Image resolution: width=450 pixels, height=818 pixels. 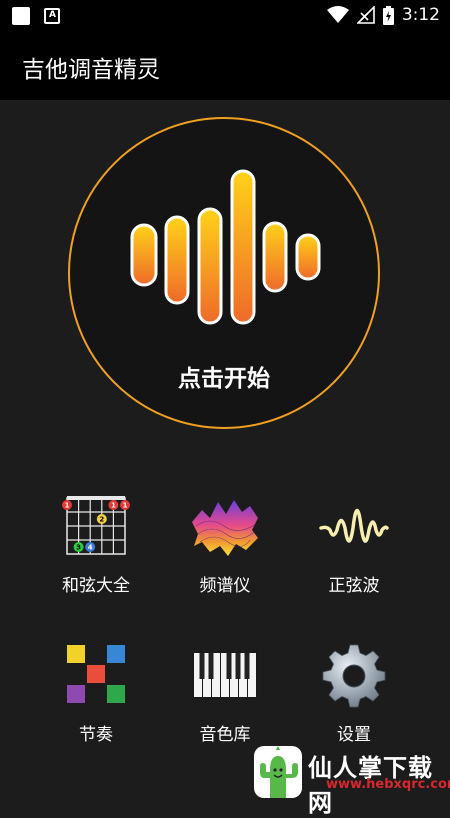 I want to click on svg-text: 2, so click(x=101, y=520).